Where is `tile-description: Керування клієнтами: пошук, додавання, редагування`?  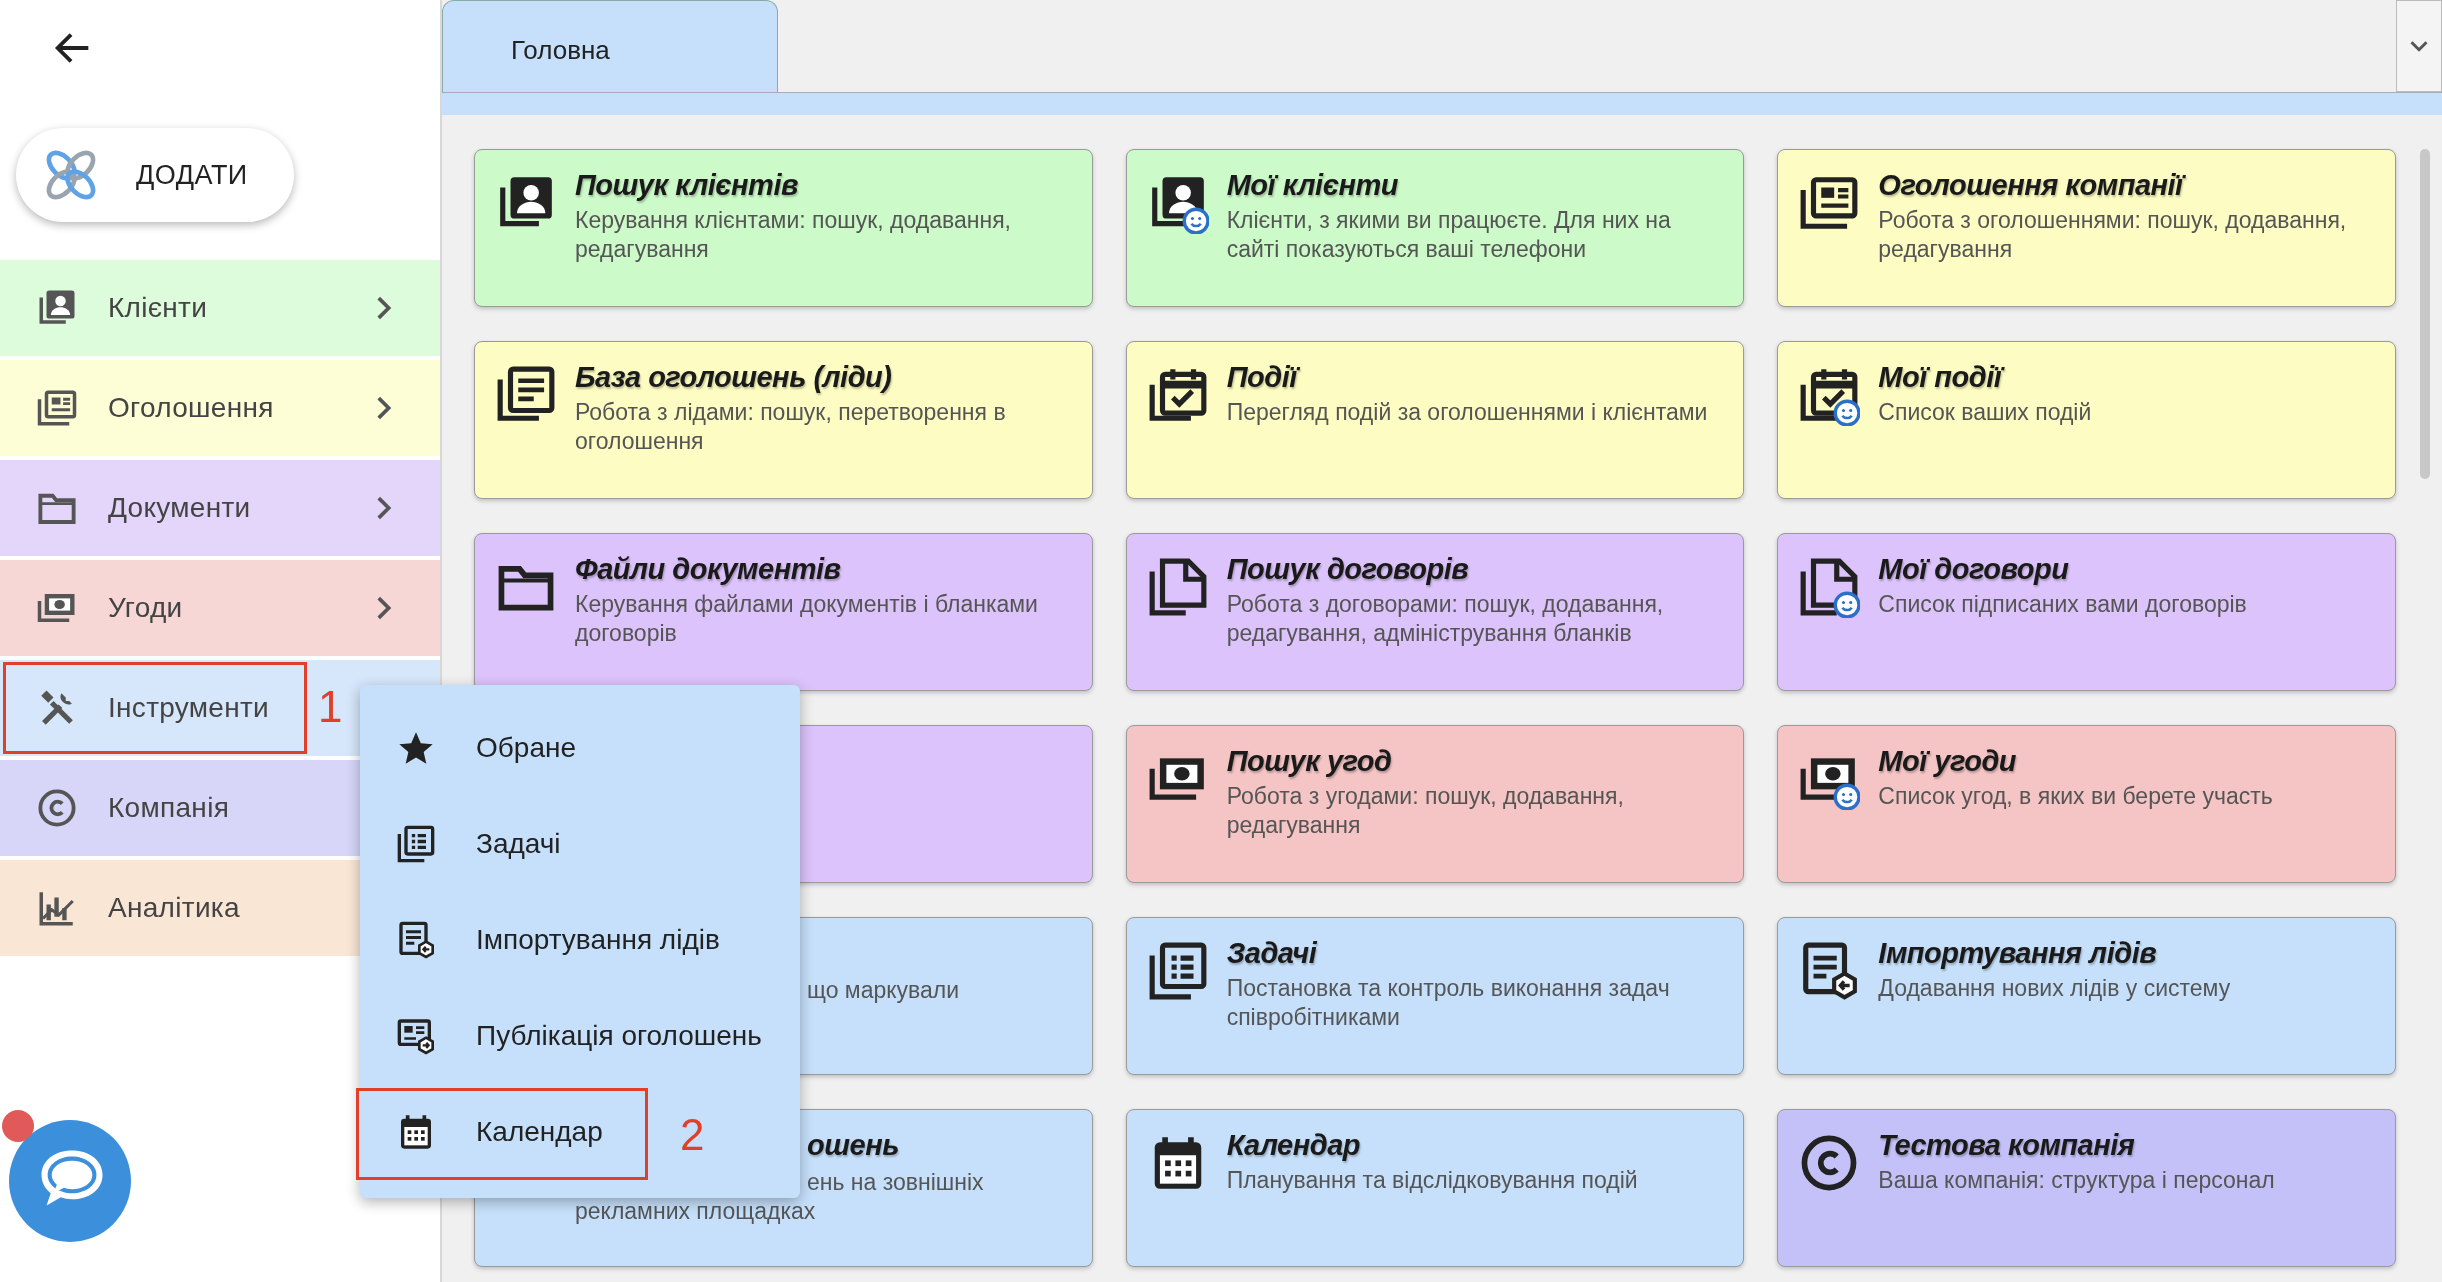 tile-description: Керування клієнтами: пошук, додавання, редагування is located at coordinates (793, 235).